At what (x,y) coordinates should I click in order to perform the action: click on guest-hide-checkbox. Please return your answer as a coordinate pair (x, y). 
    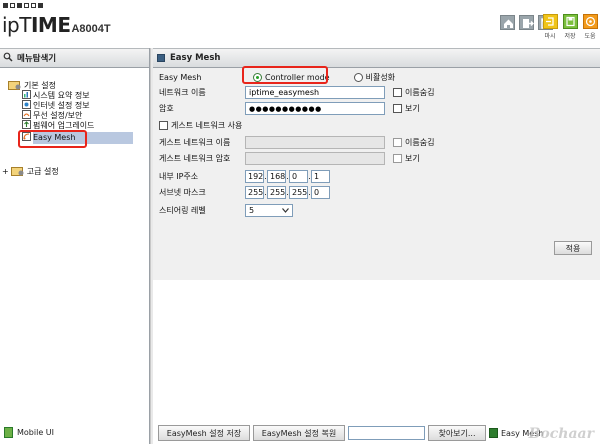
    Looking at the image, I should click on (397, 142).